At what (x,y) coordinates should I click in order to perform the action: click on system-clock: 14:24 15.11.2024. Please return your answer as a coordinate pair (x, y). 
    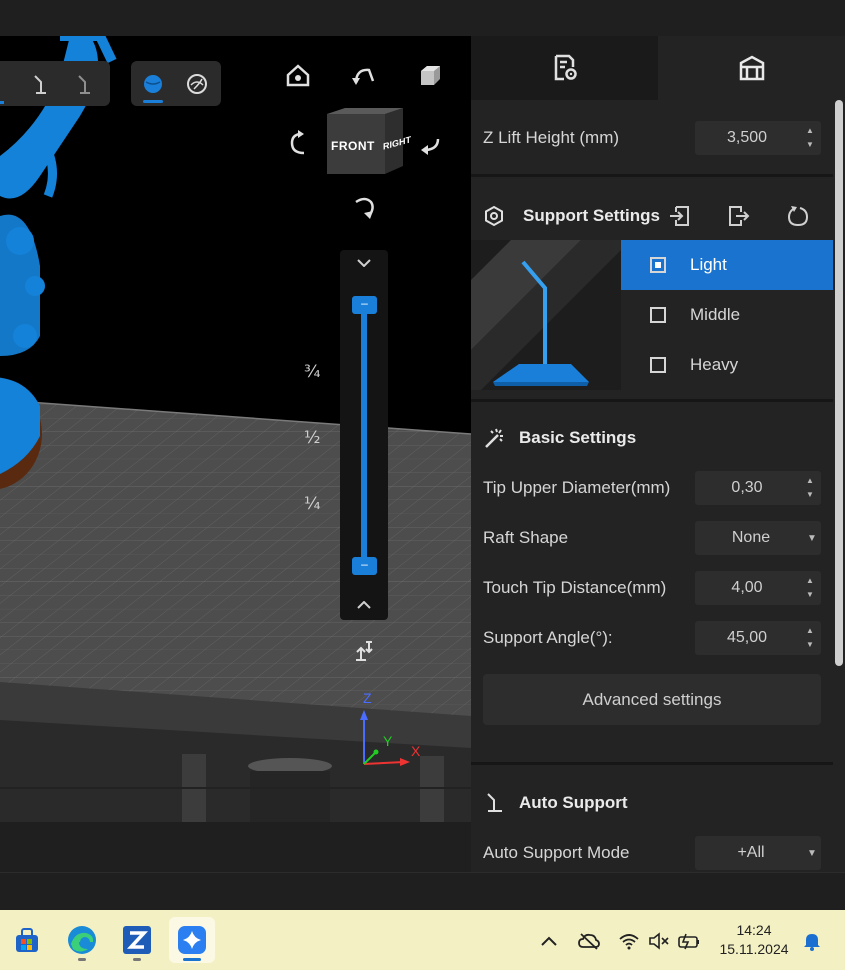
    Looking at the image, I should click on (754, 940).